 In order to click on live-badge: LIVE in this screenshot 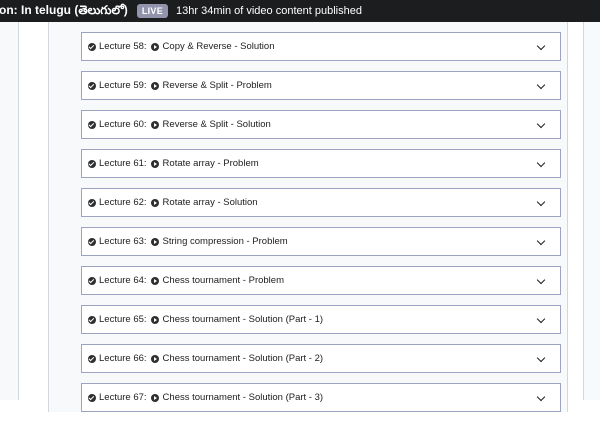, I will do `click(152, 11)`.